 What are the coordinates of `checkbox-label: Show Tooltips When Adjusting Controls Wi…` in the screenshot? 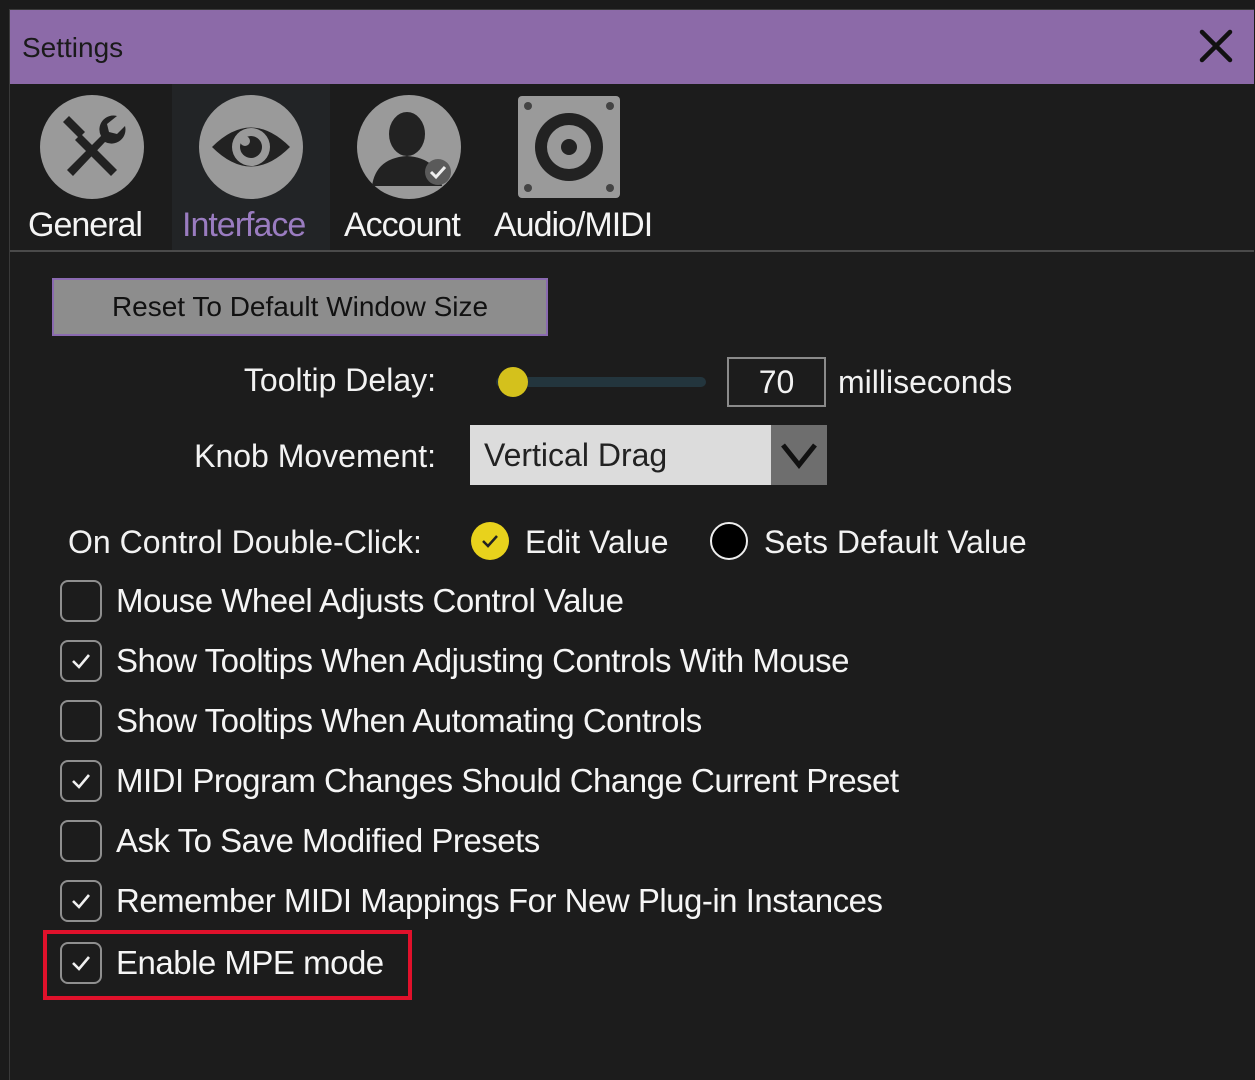 It's located at (482, 660).